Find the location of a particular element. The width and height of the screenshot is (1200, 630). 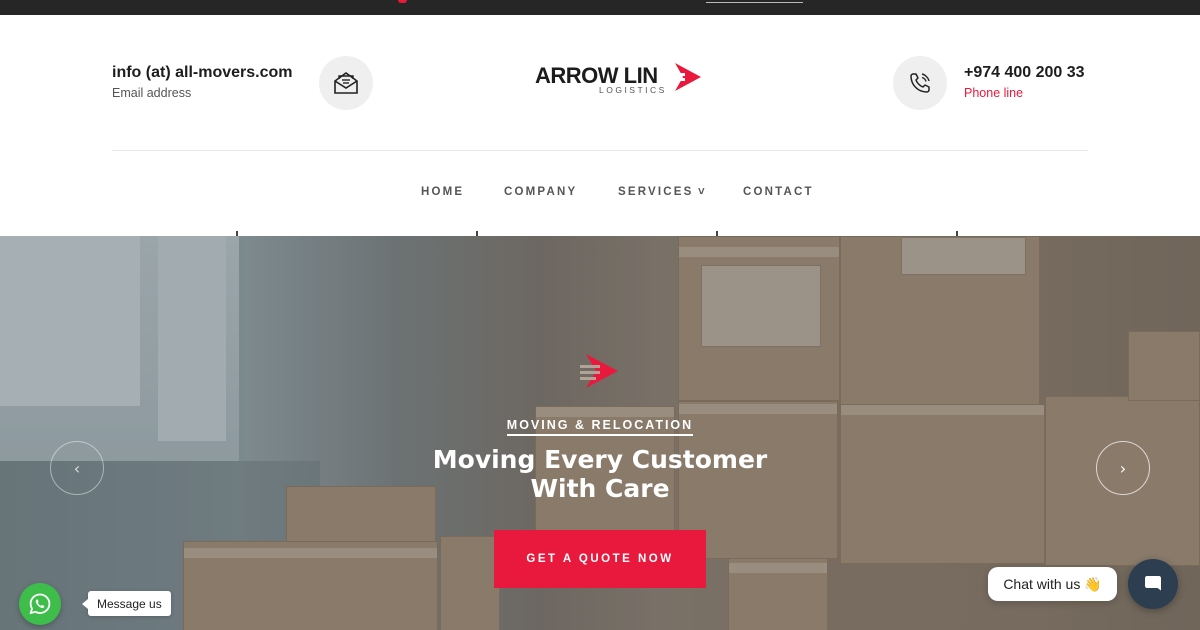

nav-home: HOME is located at coordinates (442, 192).